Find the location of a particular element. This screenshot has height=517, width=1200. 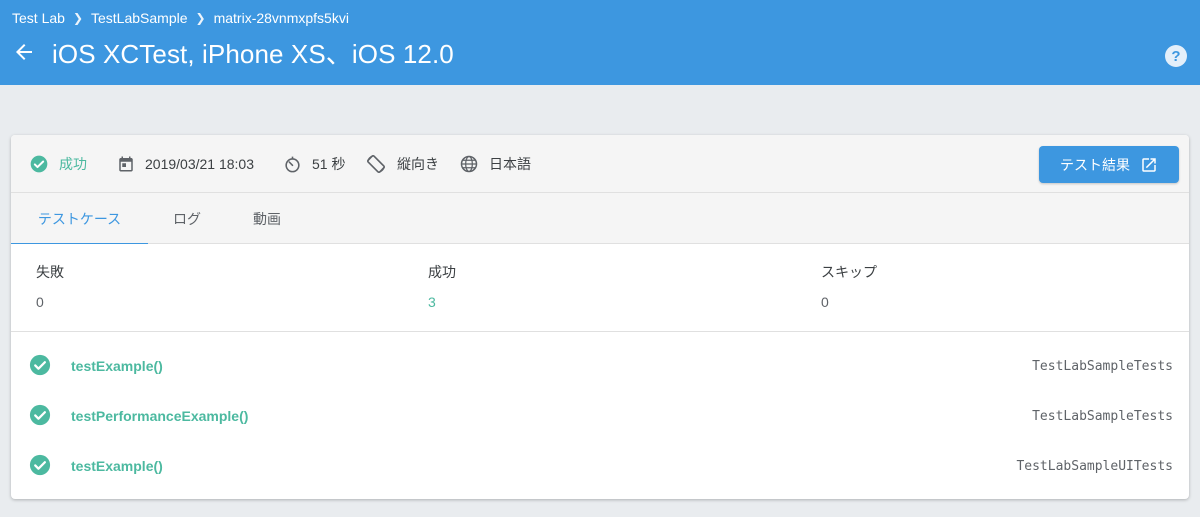

duration-text: 51 秒 is located at coordinates (329, 164).